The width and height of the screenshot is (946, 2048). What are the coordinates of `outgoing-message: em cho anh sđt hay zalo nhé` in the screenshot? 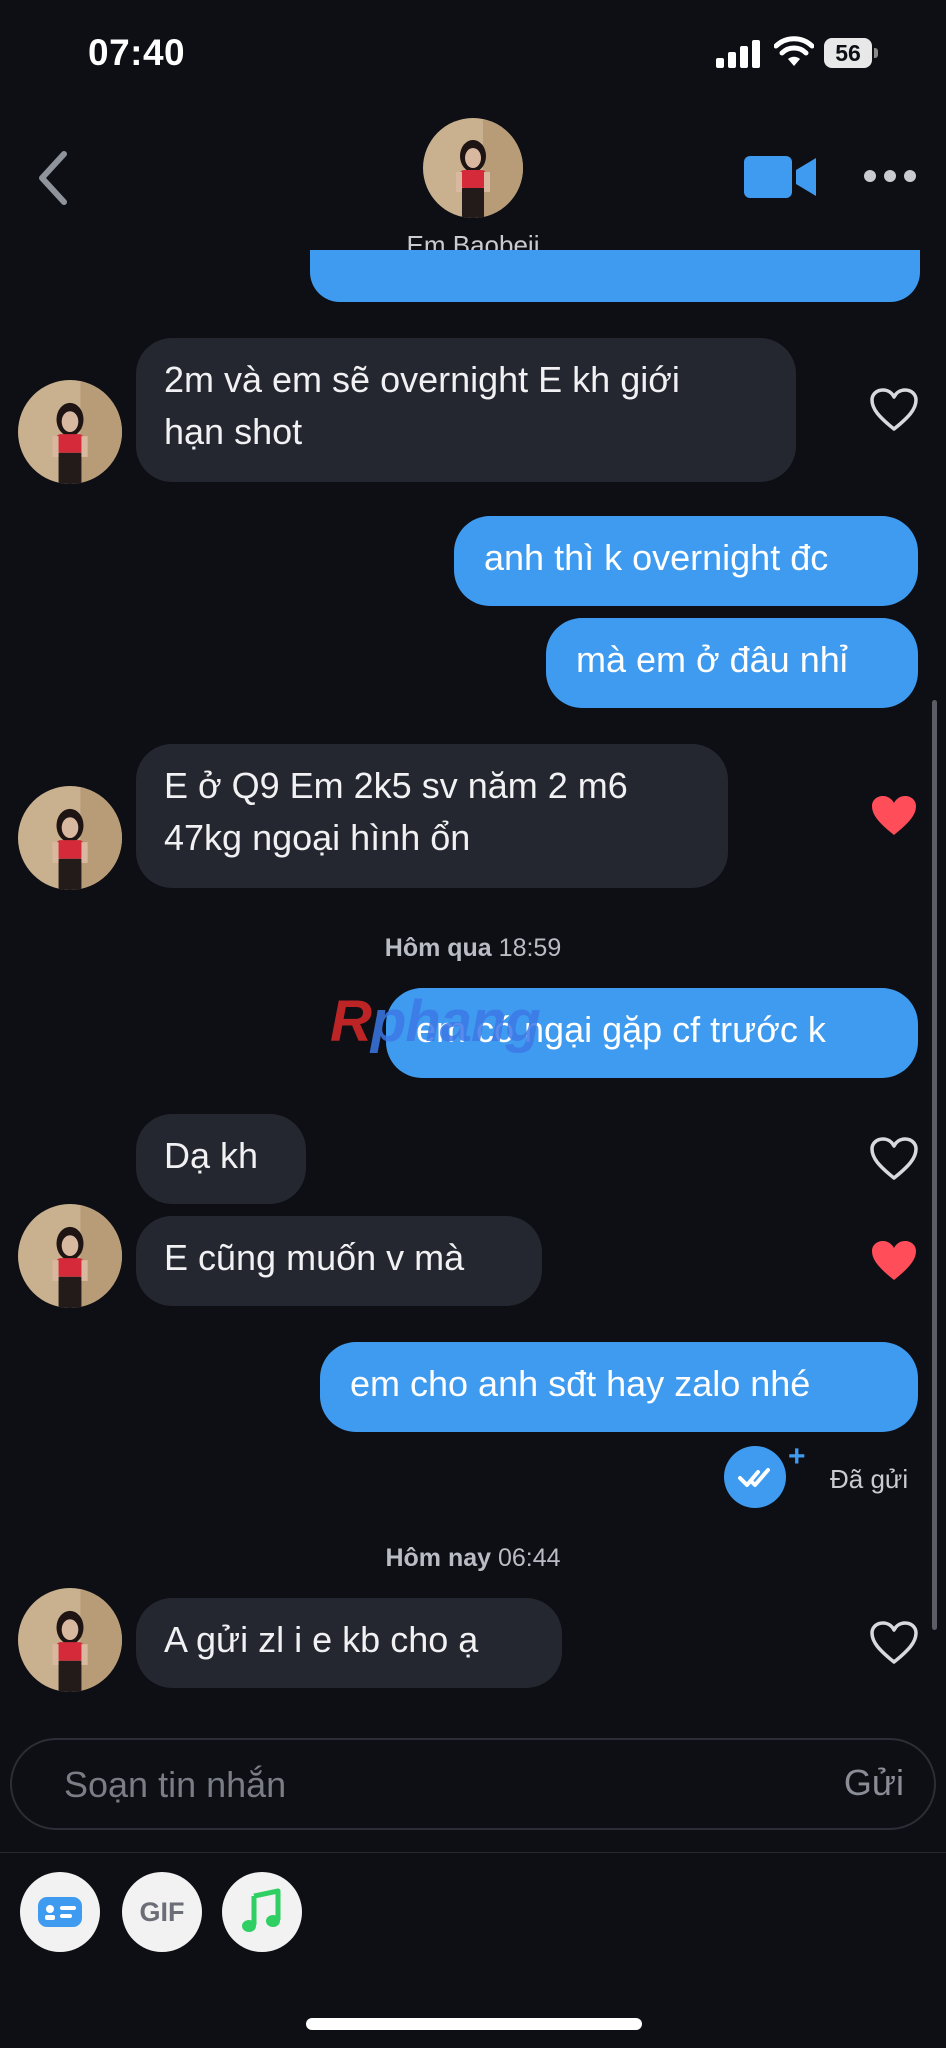 It's located at (619, 1387).